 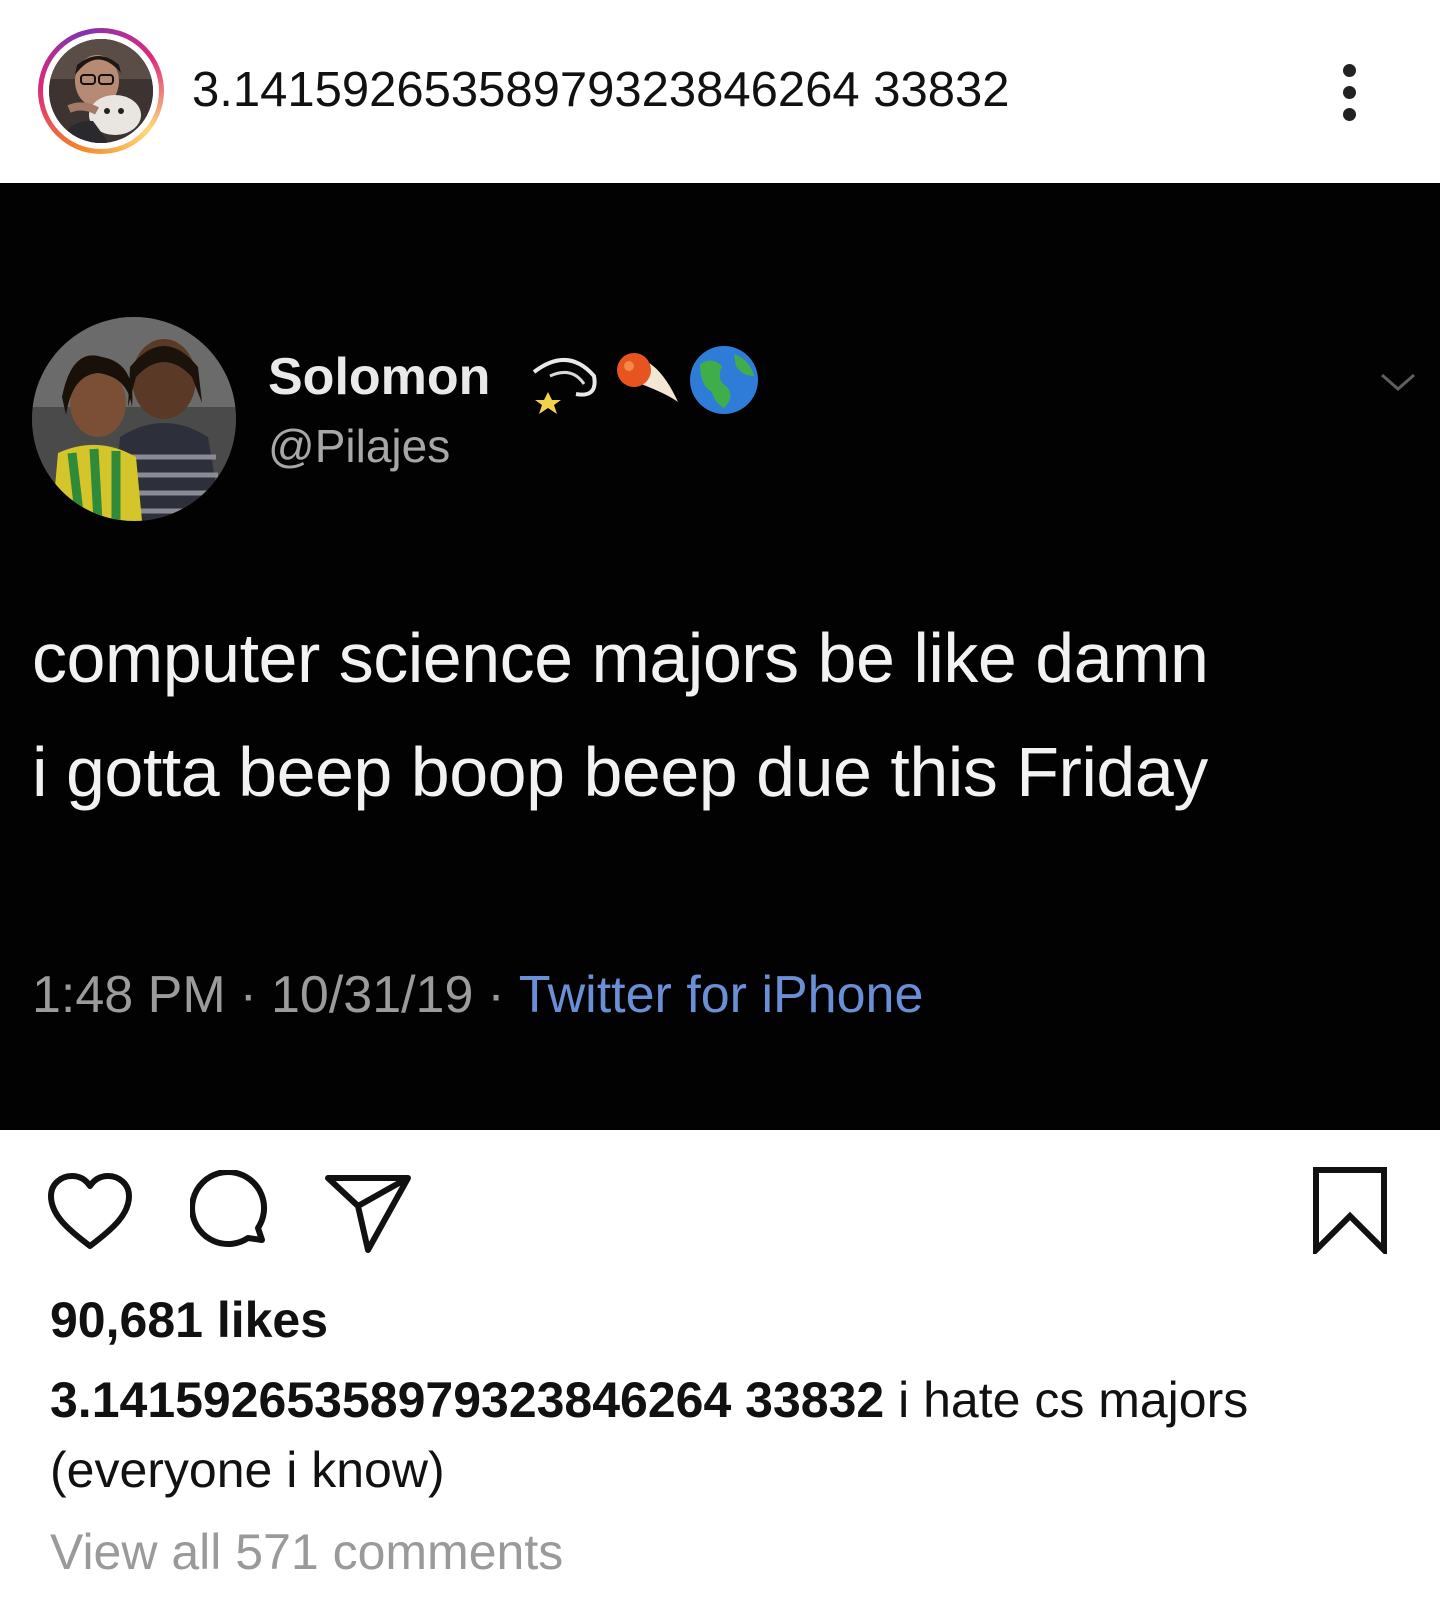 I want to click on heart-icon, so click(x=90, y=1211).